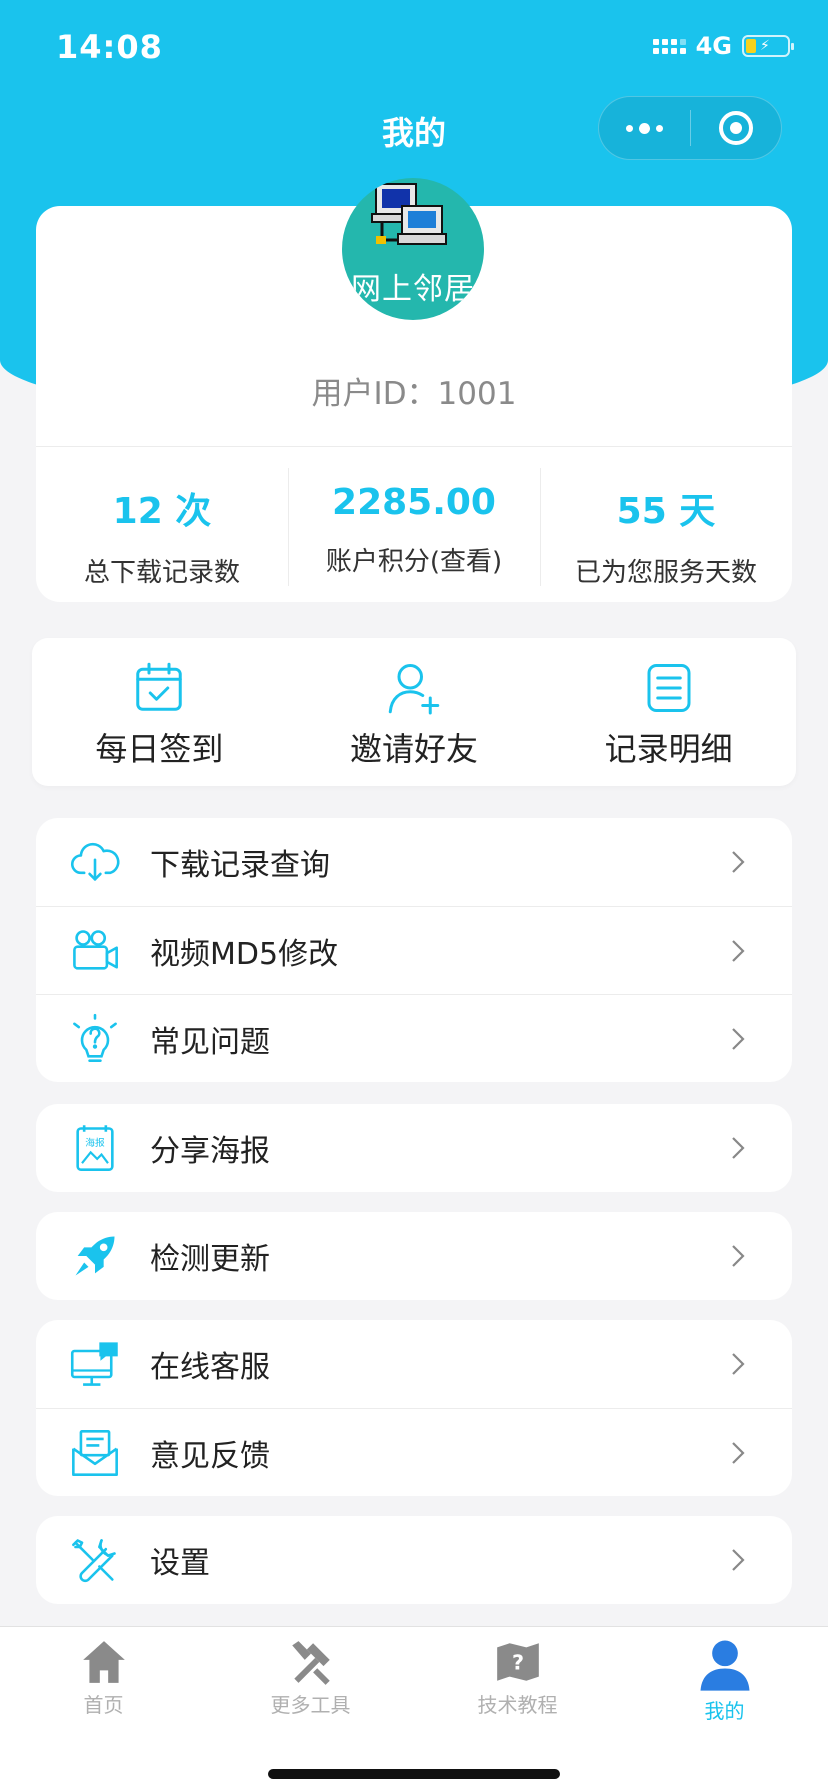  What do you see at coordinates (414, 1364) in the screenshot?
I see `menu-online-service: 在线客服` at bounding box center [414, 1364].